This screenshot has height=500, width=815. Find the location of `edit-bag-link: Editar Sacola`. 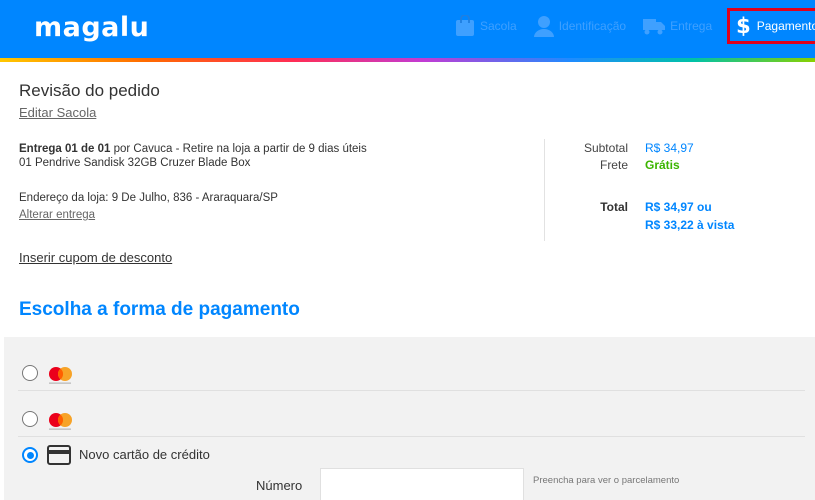

edit-bag-link: Editar Sacola is located at coordinates (57, 112).